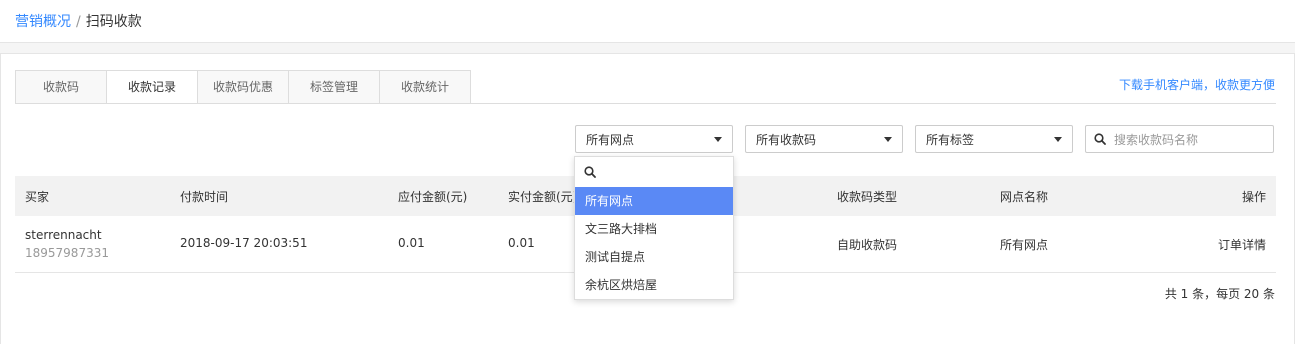  I want to click on header-action: 操作, so click(1253, 197).